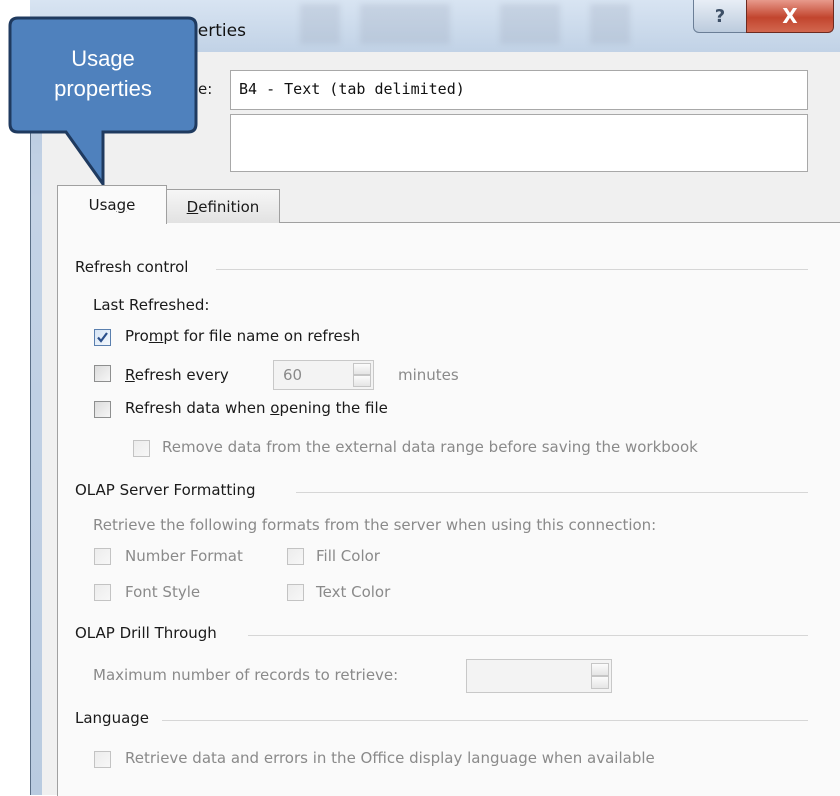  Describe the element at coordinates (141, 448) in the screenshot. I see `remove-data-checkbox` at that location.